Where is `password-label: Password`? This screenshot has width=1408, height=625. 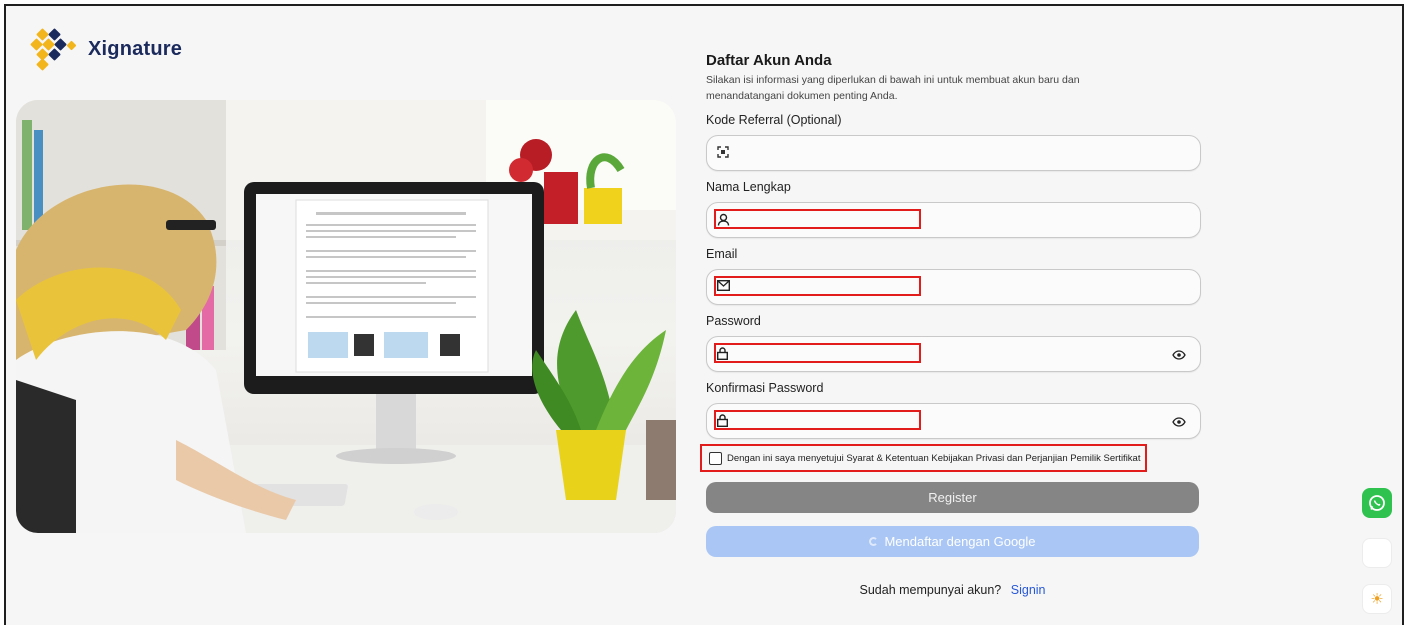
password-label: Password is located at coordinates (733, 321).